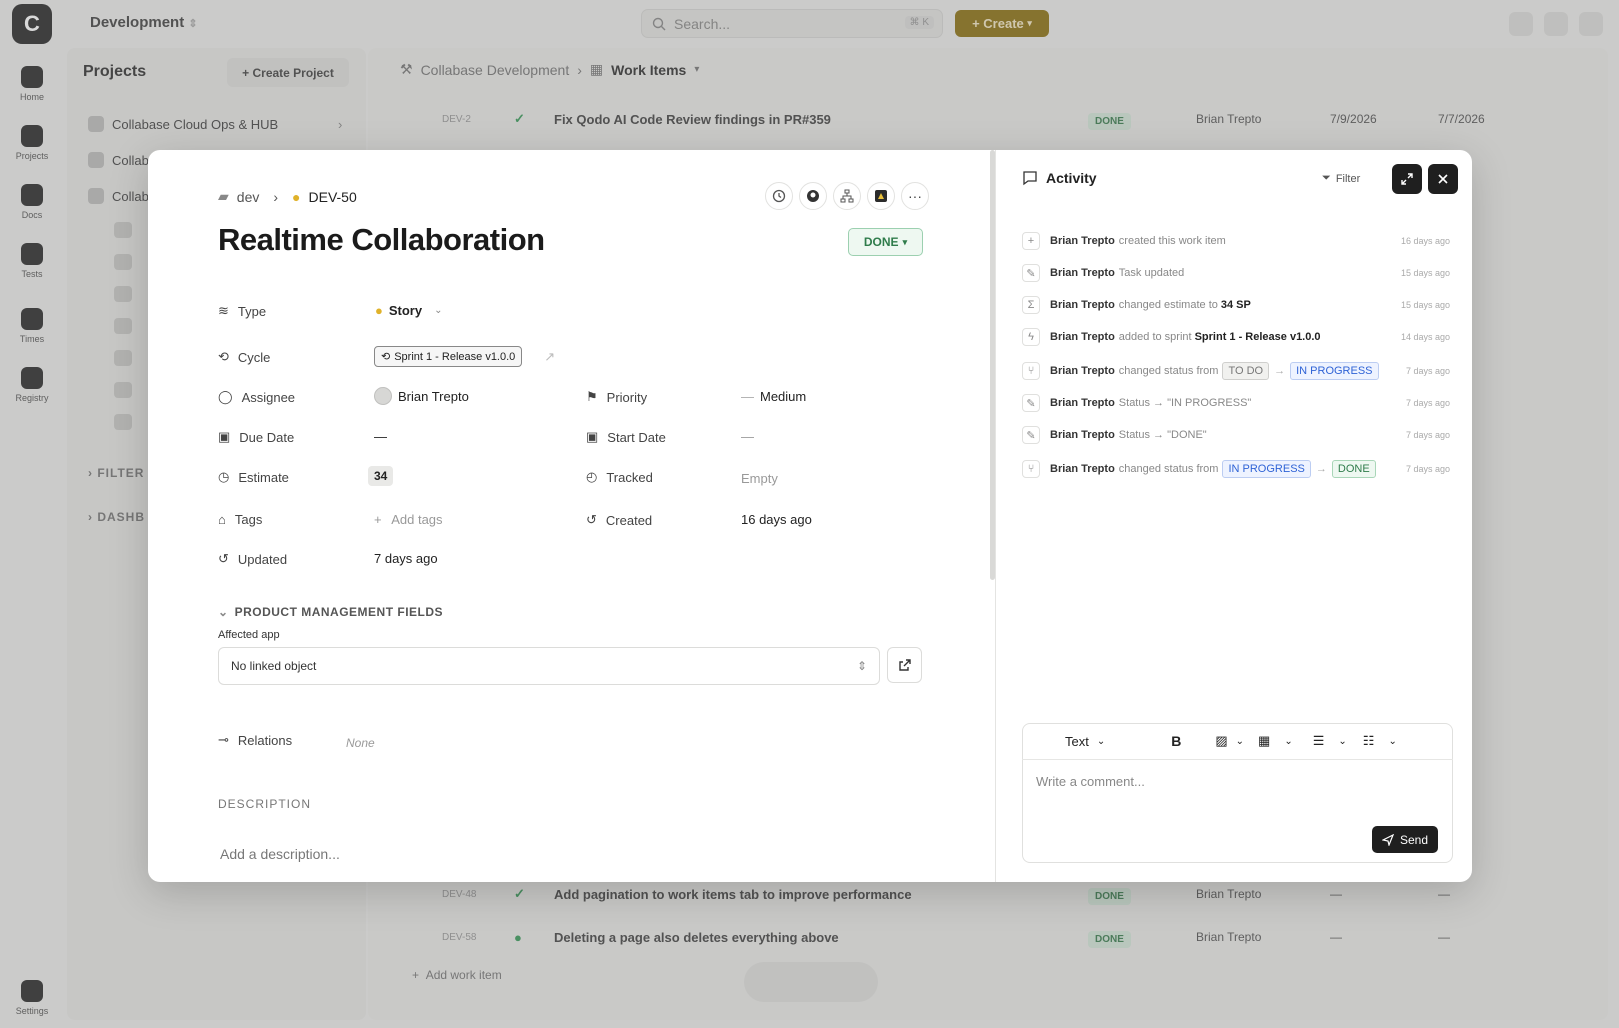 Image resolution: width=1619 pixels, height=1028 pixels. I want to click on field-updated-label: ↺ Updated, so click(253, 559).